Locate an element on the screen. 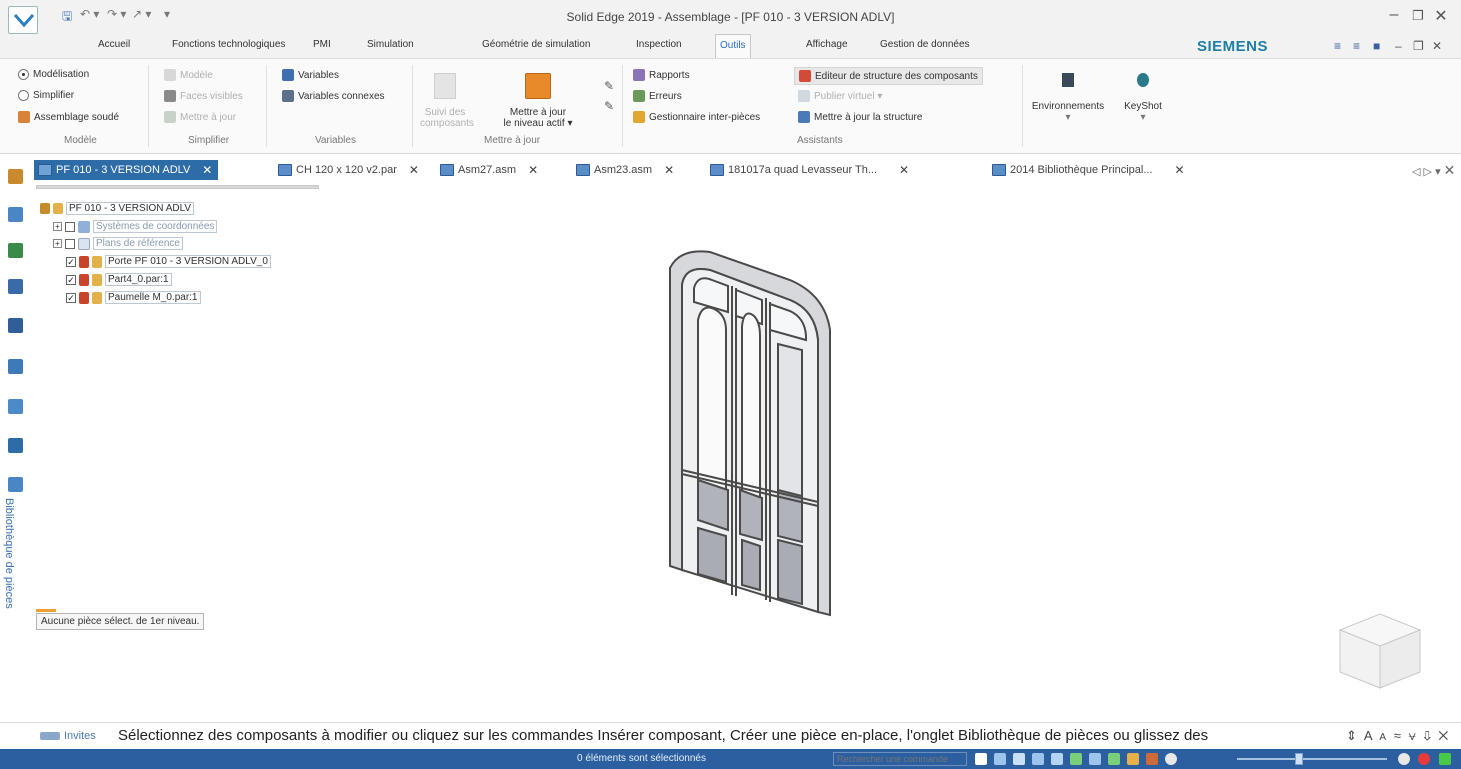 Image resolution: width=1461 pixels, height=769 pixels. pin-icon: ⇩ is located at coordinates (1427, 735).